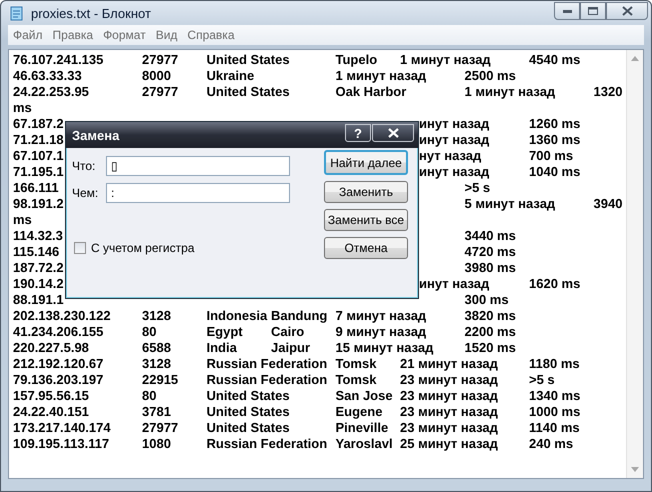  I want to click on text-line-fragment: 166.111, so click(36, 187).